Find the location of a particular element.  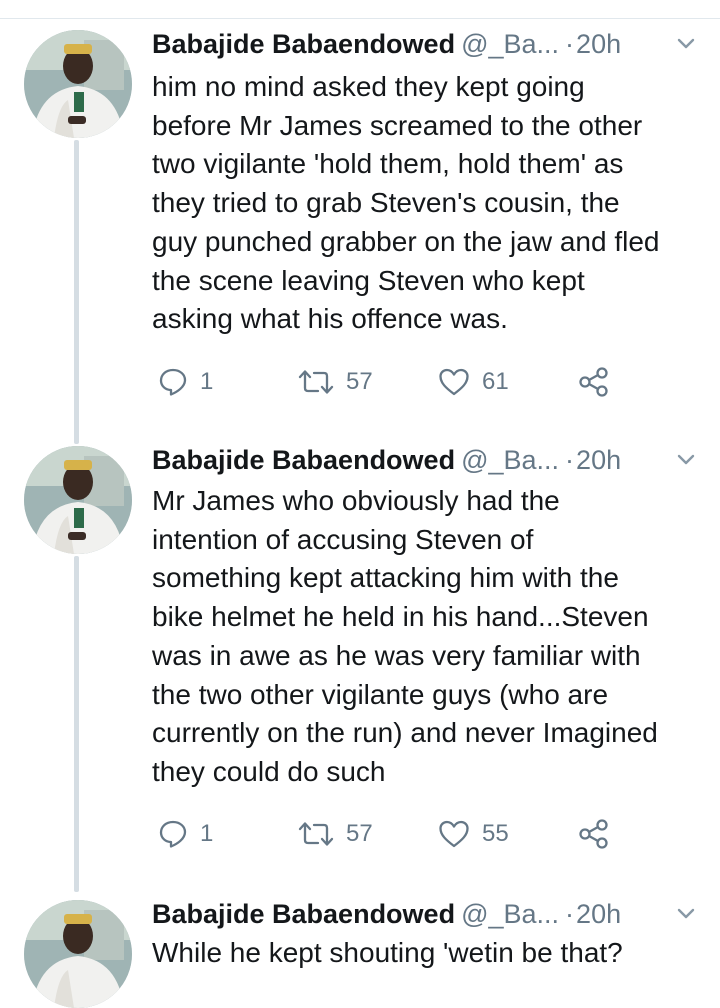

like-button: 61 is located at coordinates (473, 382).